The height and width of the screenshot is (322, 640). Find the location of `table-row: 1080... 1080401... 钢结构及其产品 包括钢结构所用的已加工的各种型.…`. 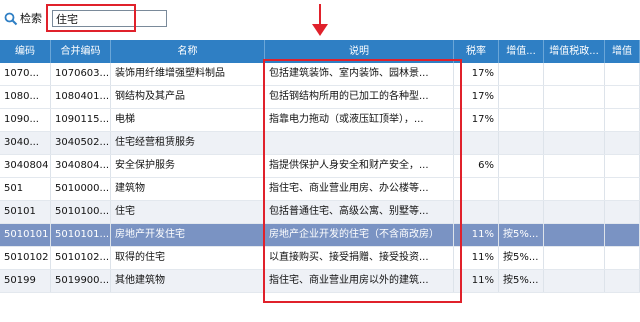

table-row: 1080... 1080401... 钢结构及其产品 包括钢结构所用的已加工的各种型.… is located at coordinates (320, 97).